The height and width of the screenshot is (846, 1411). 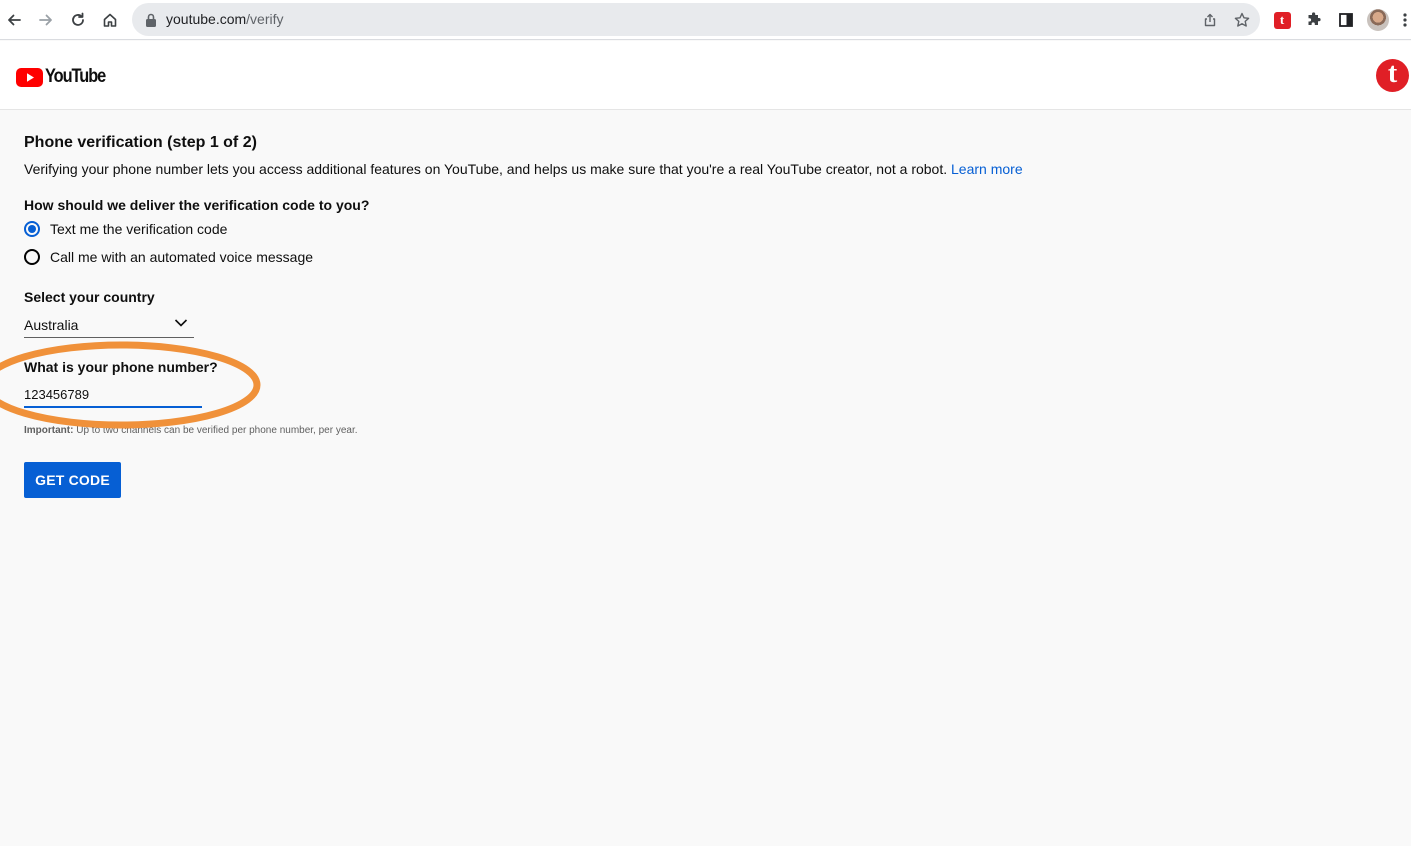 What do you see at coordinates (139, 229) in the screenshot?
I see `option-label: Text me the verification code` at bounding box center [139, 229].